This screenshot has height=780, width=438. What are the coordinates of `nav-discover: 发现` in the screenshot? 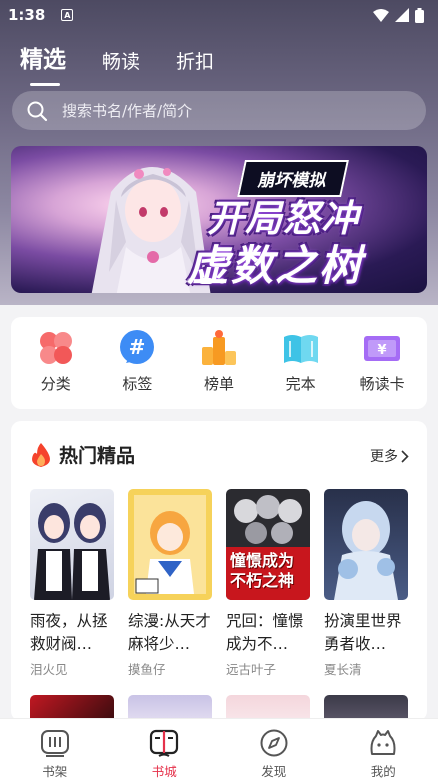 It's located at (274, 754).